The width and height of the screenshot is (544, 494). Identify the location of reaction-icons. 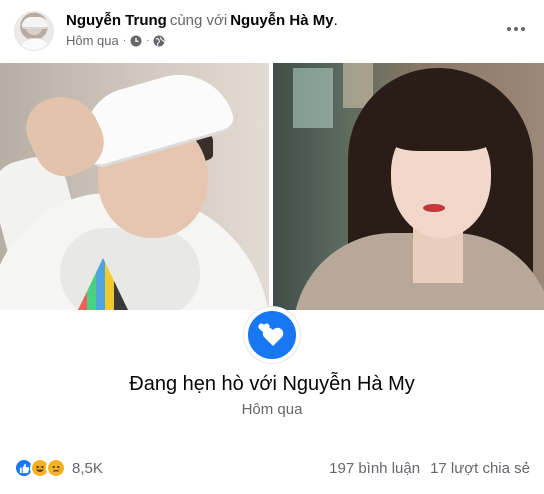
(40, 468).